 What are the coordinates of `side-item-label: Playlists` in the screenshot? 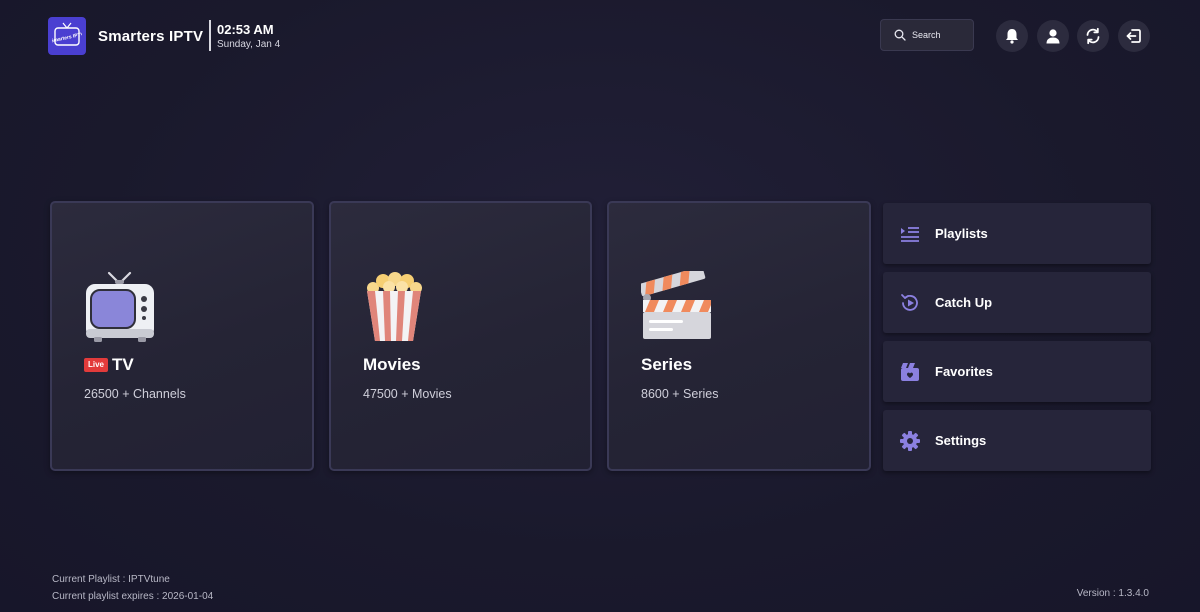 It's located at (961, 233).